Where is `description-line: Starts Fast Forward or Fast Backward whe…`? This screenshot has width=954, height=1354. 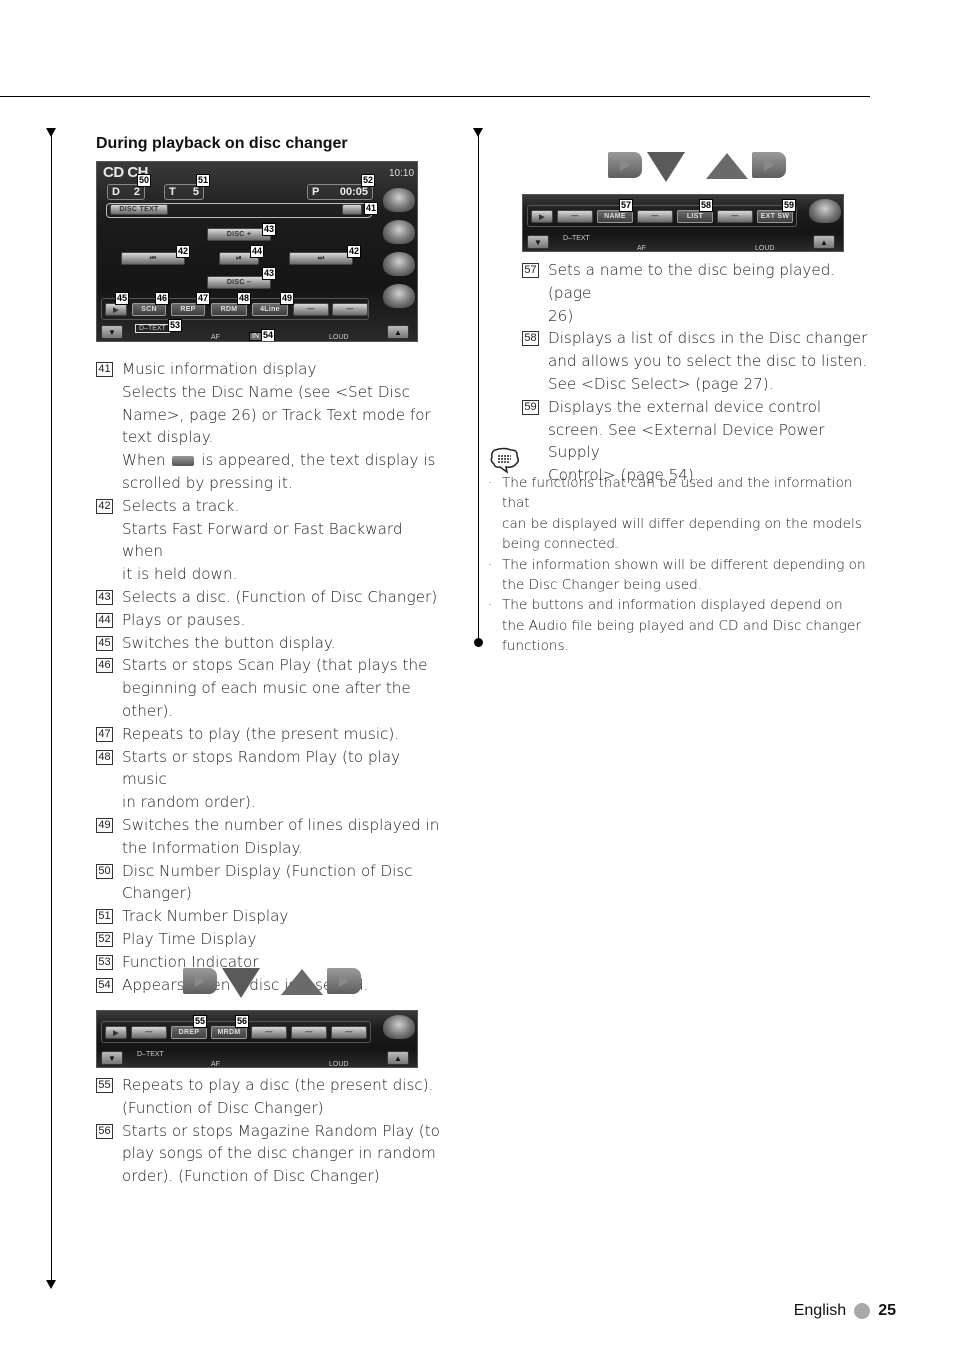 description-line: Starts Fast Forward or Fast Backward whe… is located at coordinates (262, 540).